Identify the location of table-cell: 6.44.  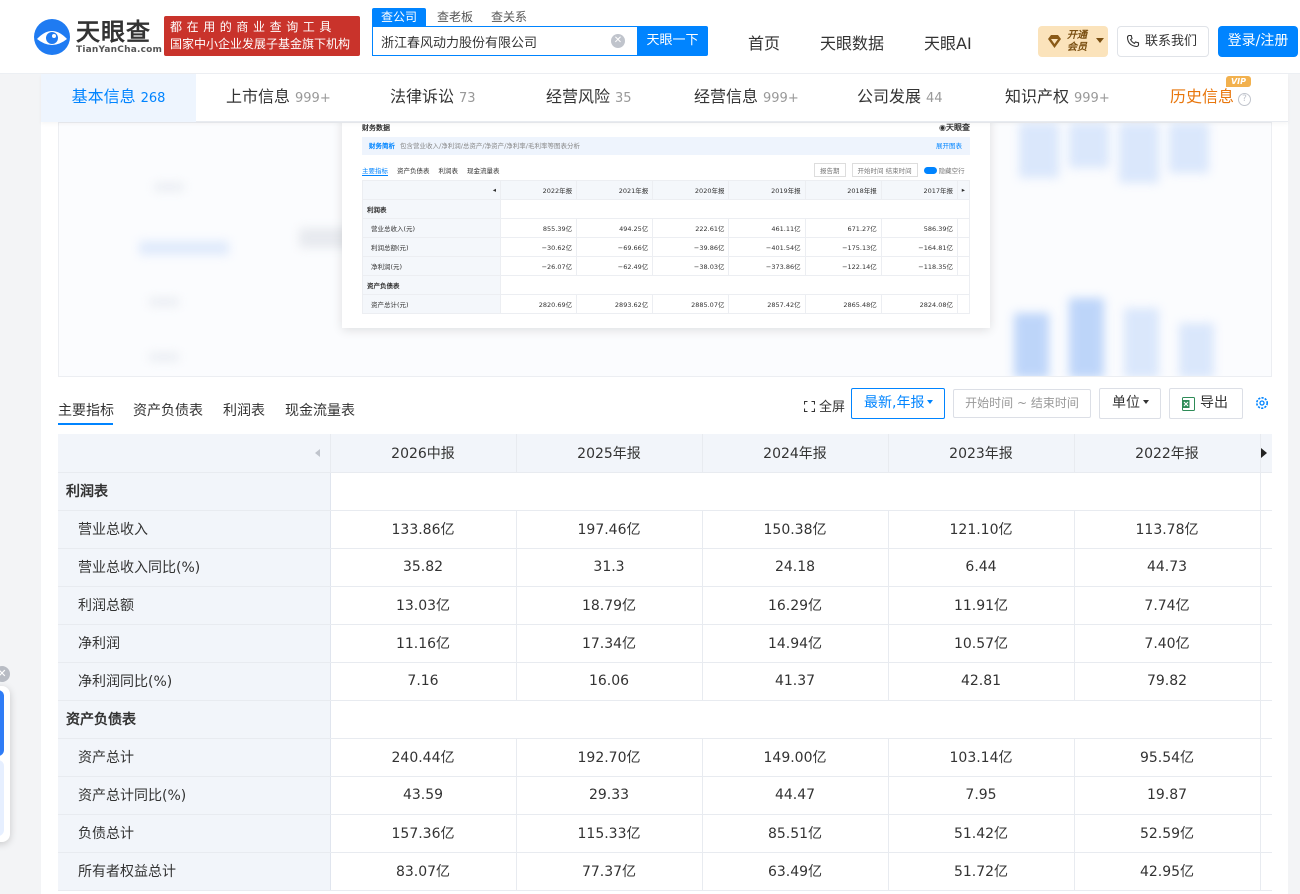
(981, 567).